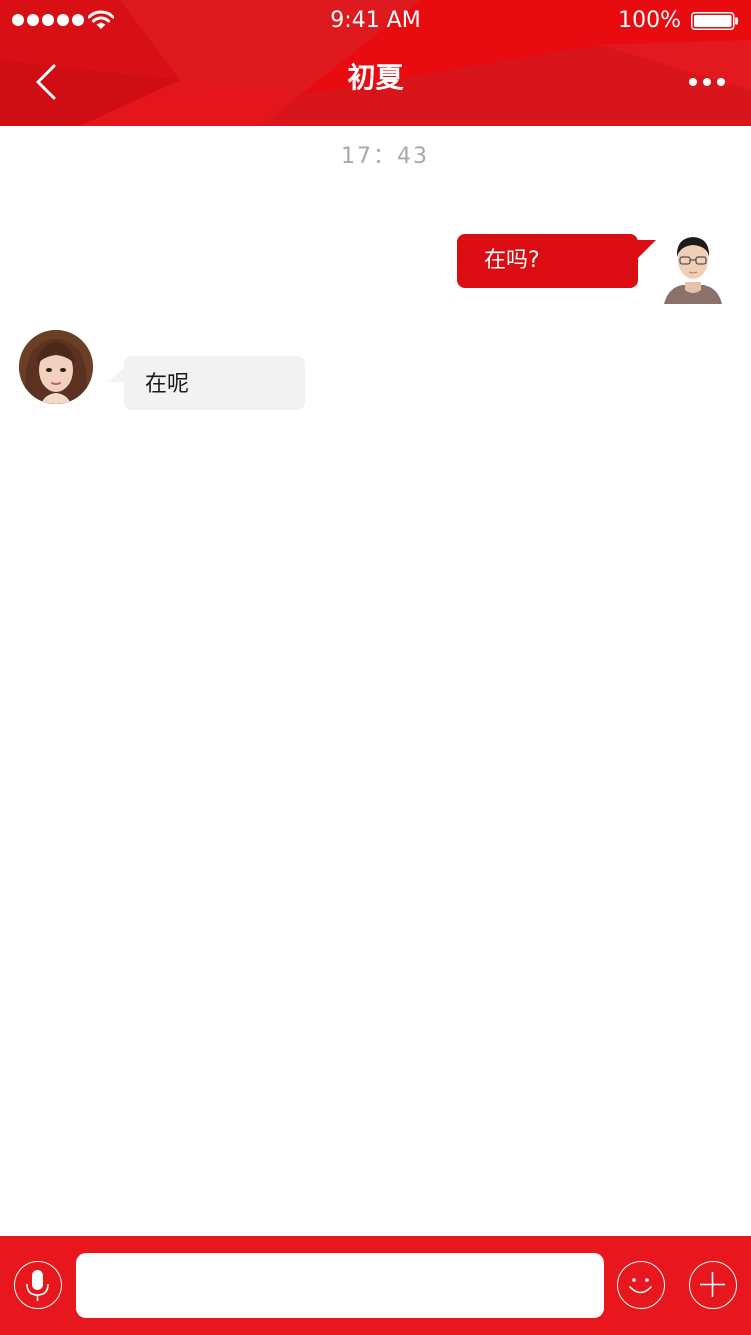 The image size is (751, 1335). I want to click on my-avatar, so click(693, 267).